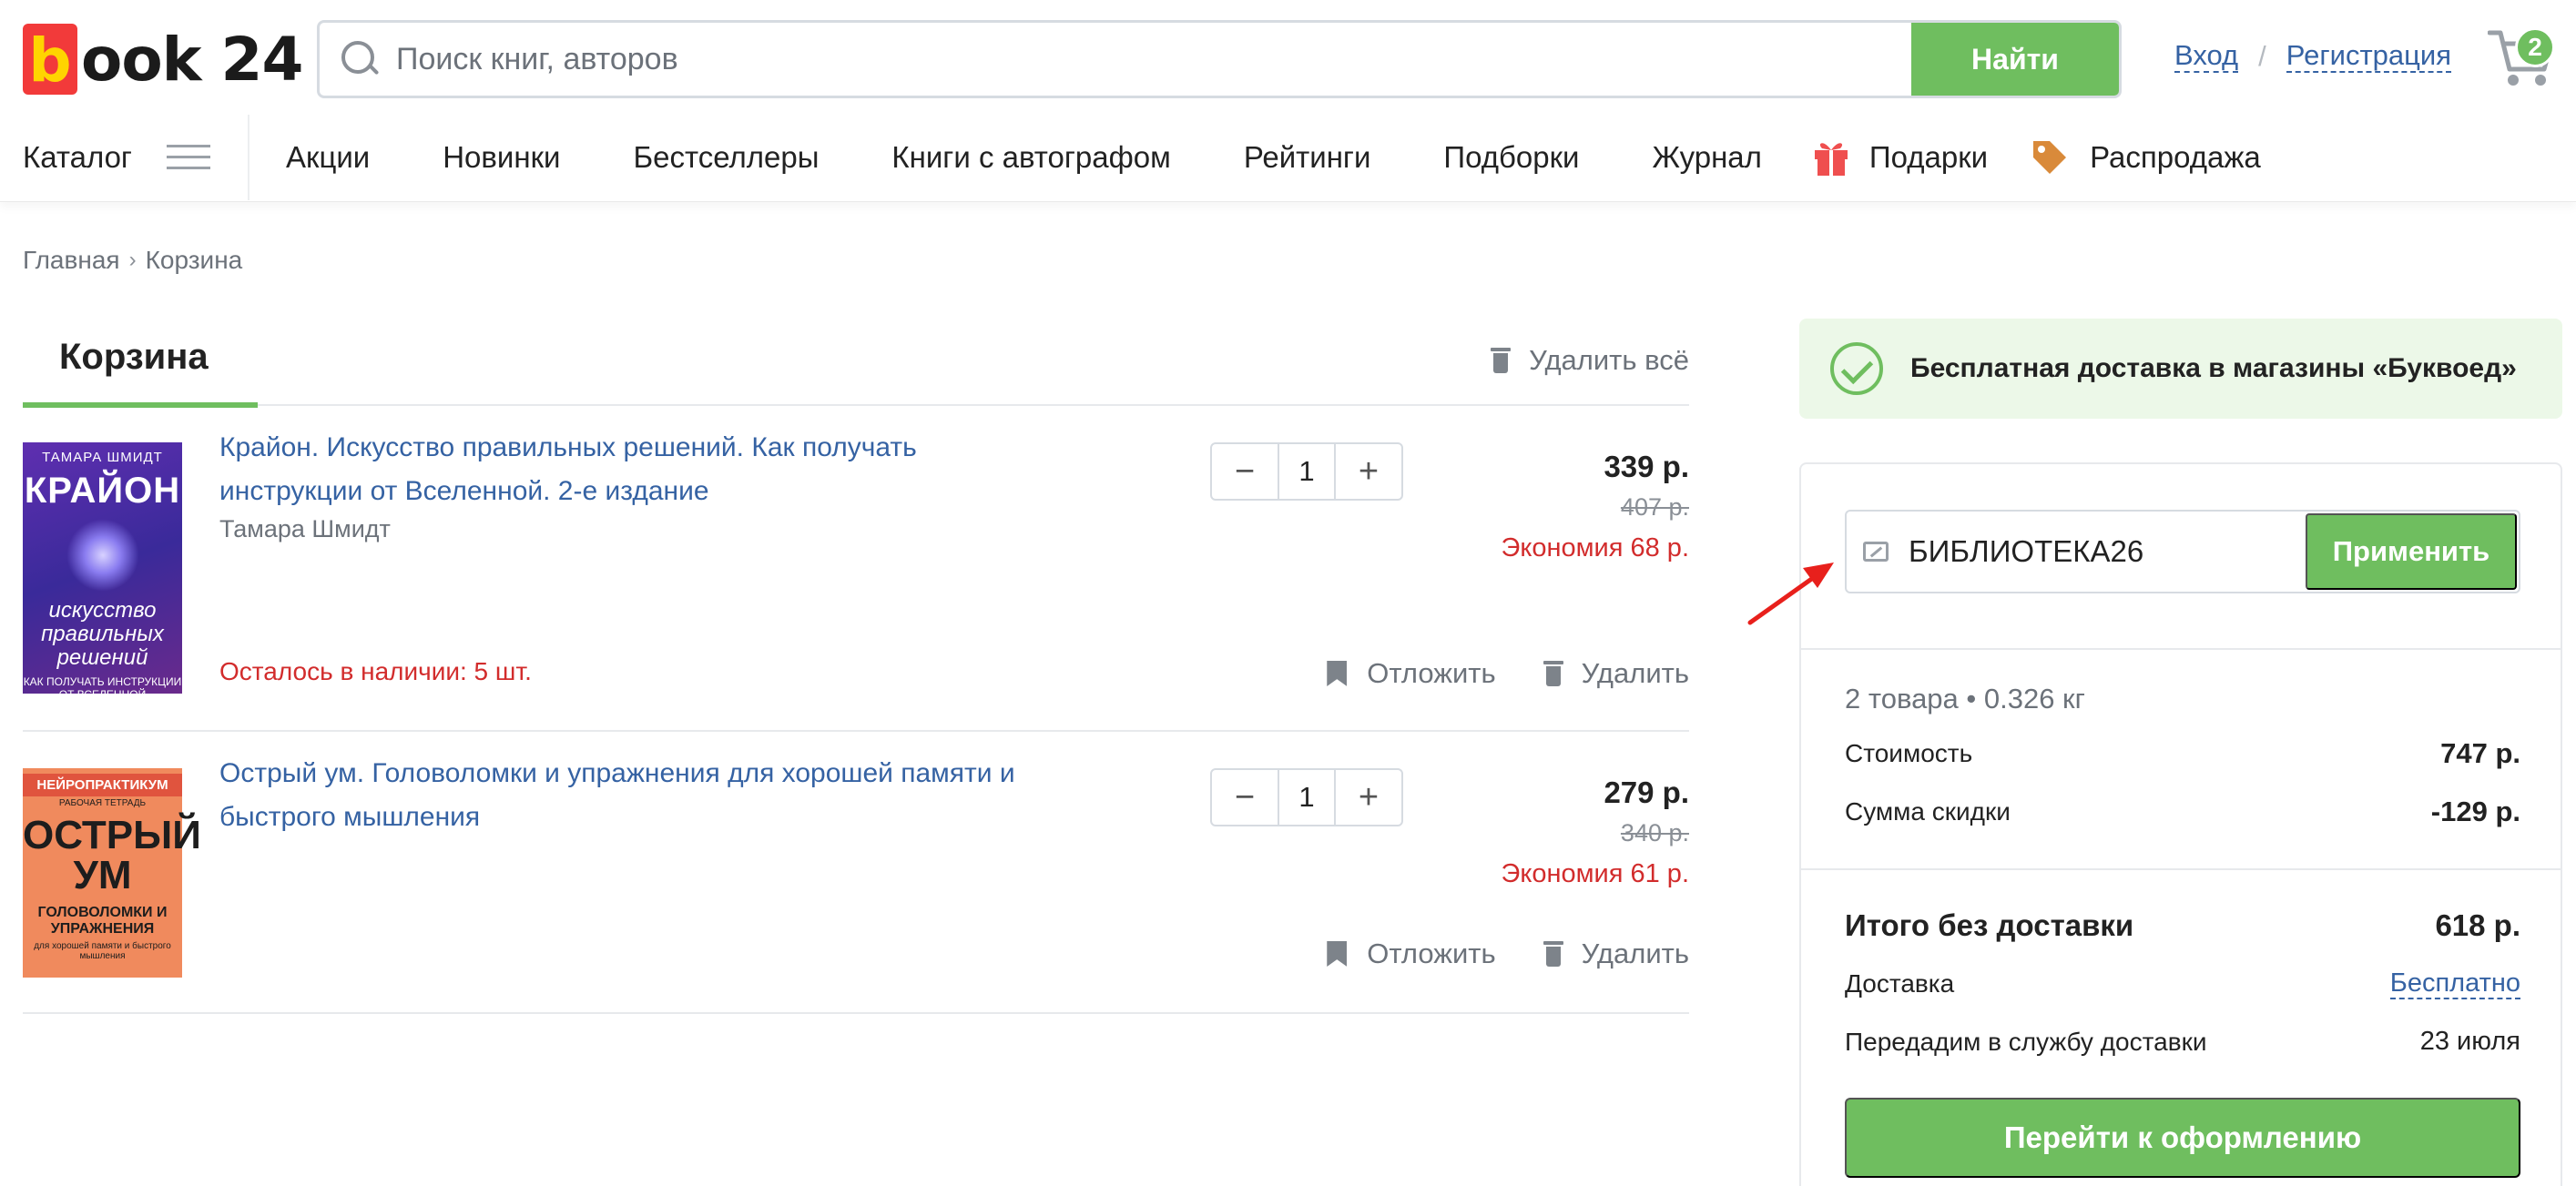 This screenshot has height=1186, width=2576. I want to click on nav-item-sale: Распродажа, so click(2145, 157).